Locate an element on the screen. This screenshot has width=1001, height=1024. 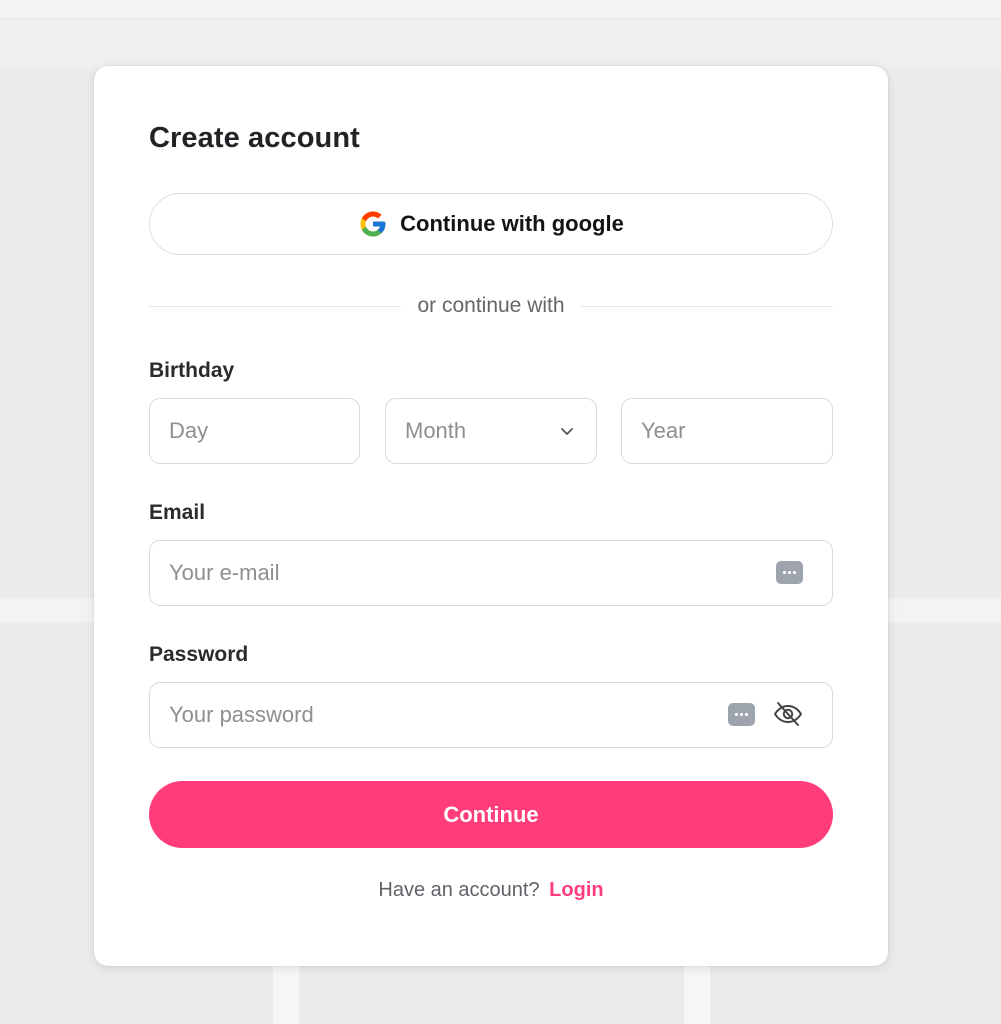
email-input is located at coordinates (491, 573).